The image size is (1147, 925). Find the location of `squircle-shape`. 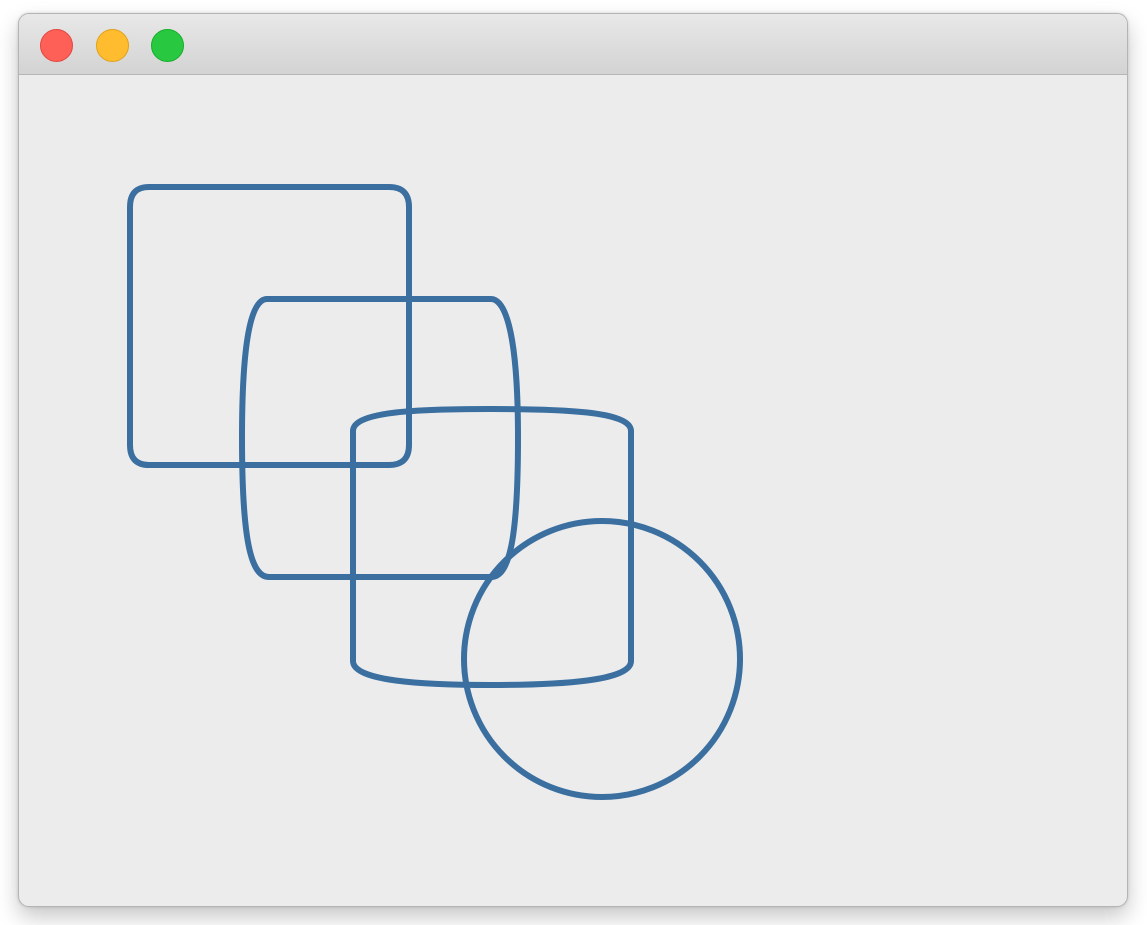

squircle-shape is located at coordinates (492, 547).